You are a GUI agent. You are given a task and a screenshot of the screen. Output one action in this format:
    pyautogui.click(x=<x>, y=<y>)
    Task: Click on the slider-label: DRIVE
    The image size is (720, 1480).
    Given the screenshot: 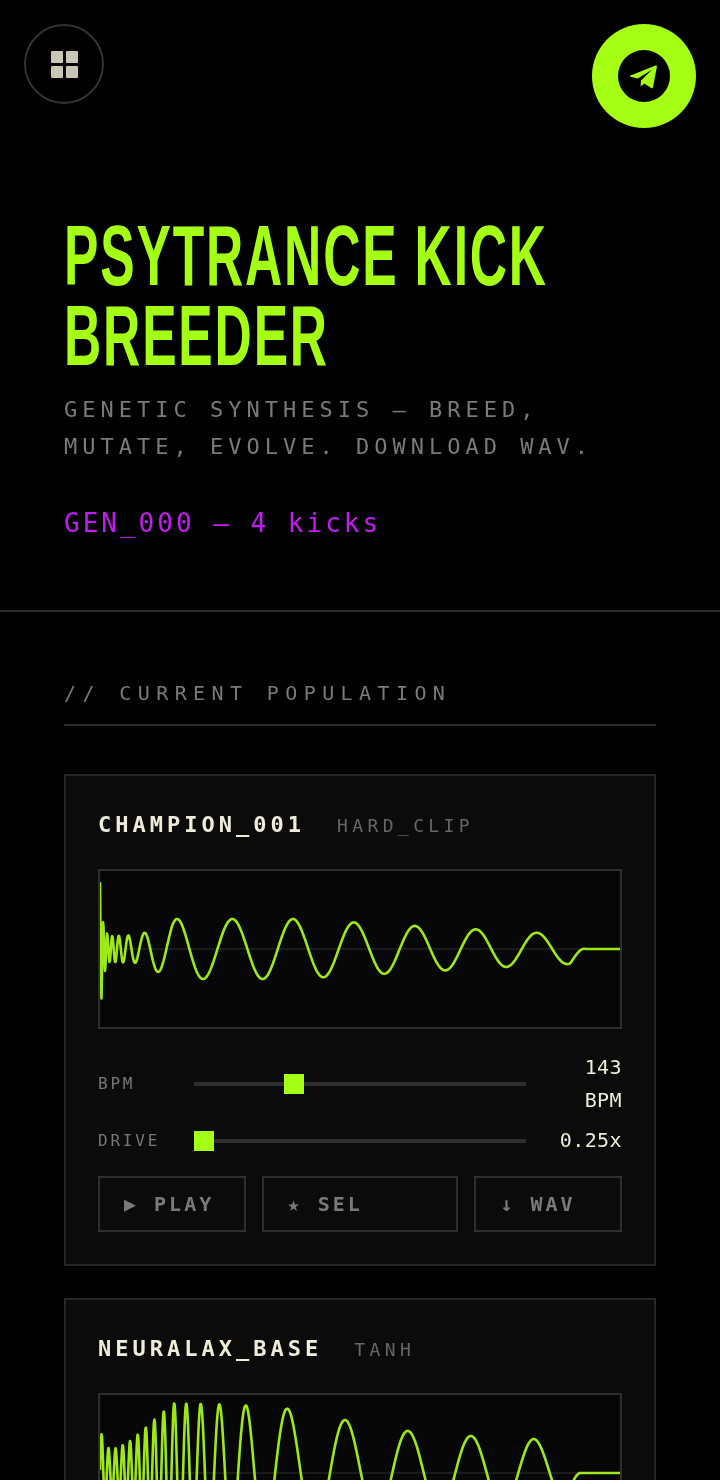 What is the action you would take?
    pyautogui.click(x=129, y=1140)
    